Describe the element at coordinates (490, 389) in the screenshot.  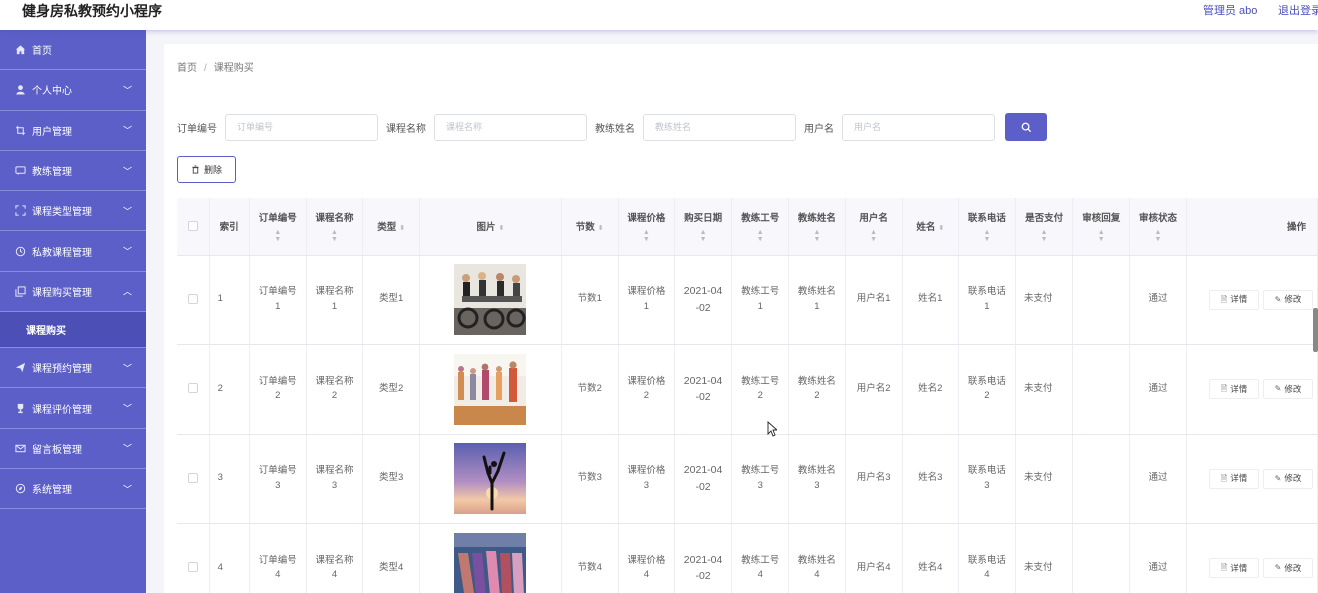
I see `cell-image` at that location.